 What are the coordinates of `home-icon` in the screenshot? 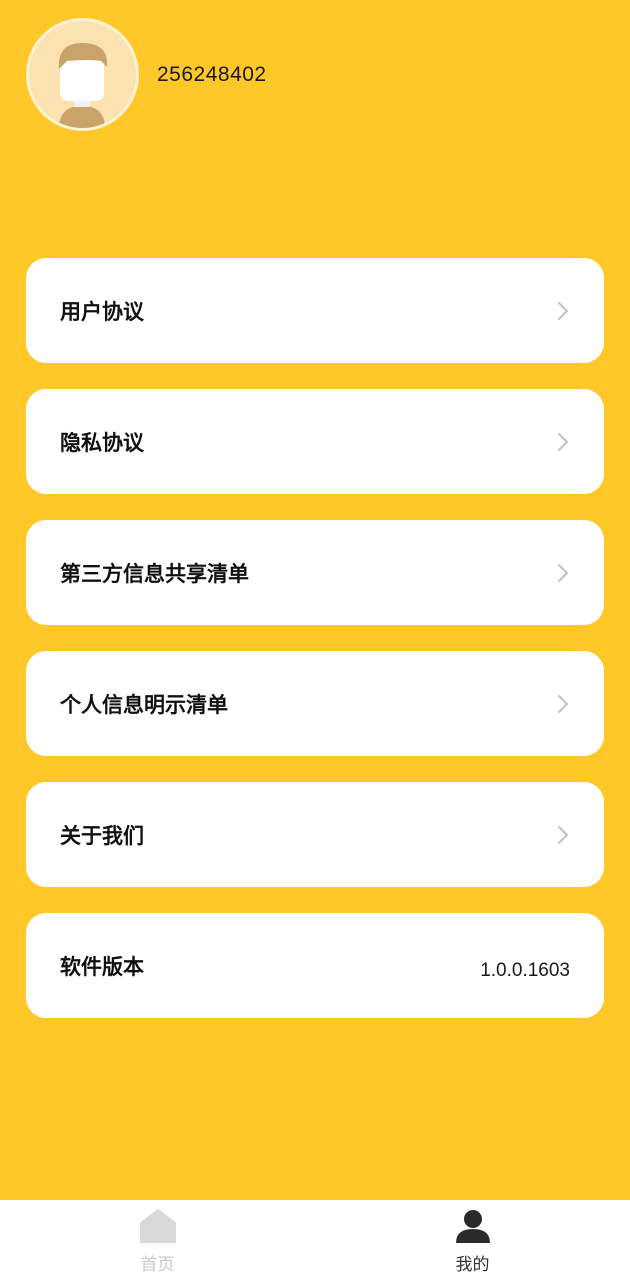 It's located at (157, 1226).